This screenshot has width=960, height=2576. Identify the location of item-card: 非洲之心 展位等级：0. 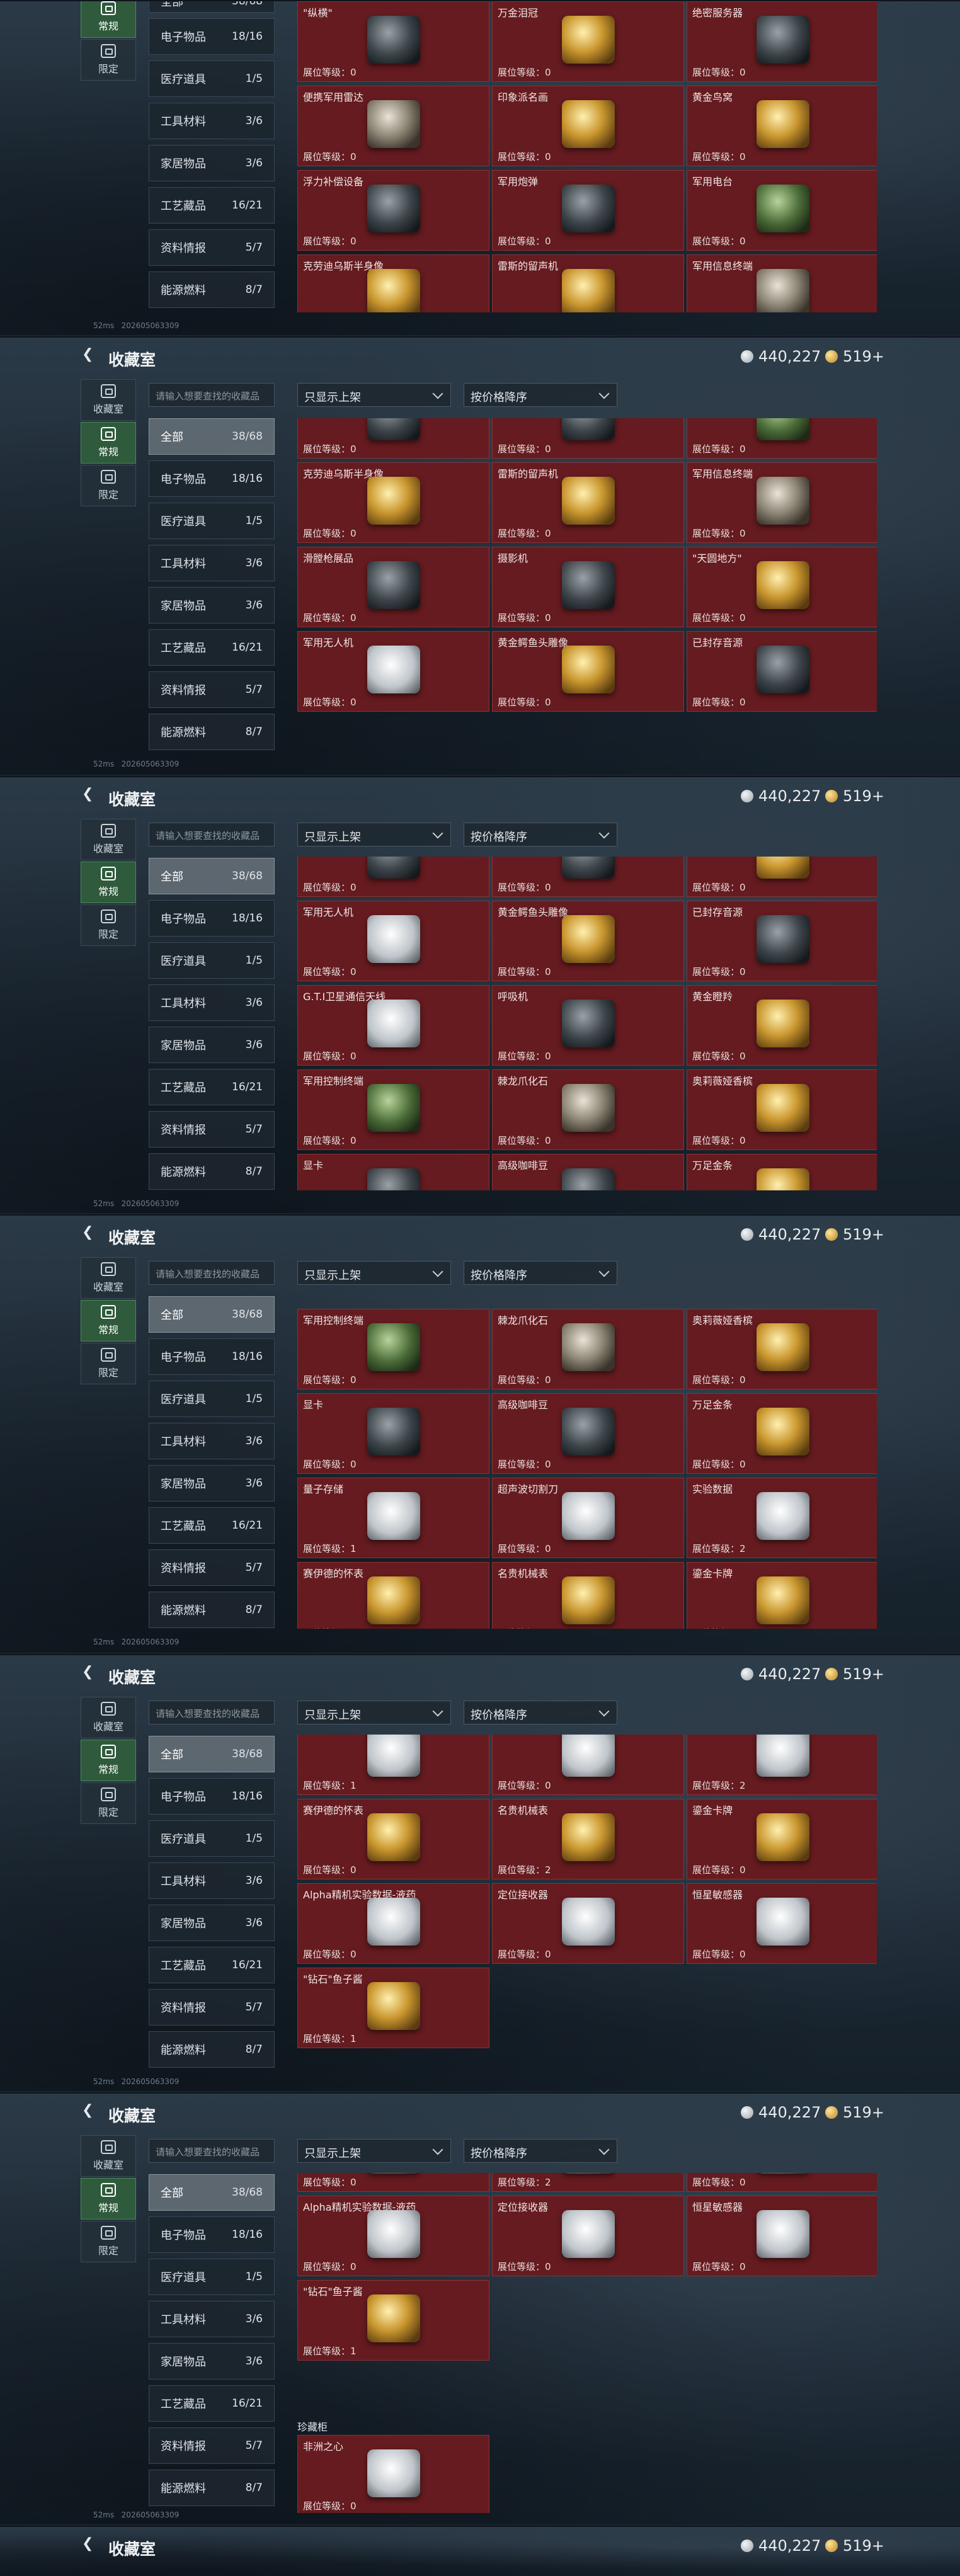
(393, 2474).